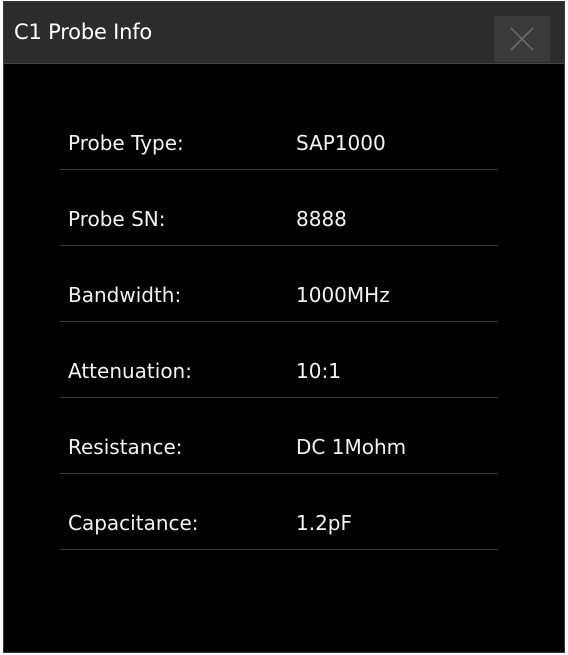 The image size is (568, 655). I want to click on capacitance-row: Capacitance: 1.2pF, so click(279, 530).